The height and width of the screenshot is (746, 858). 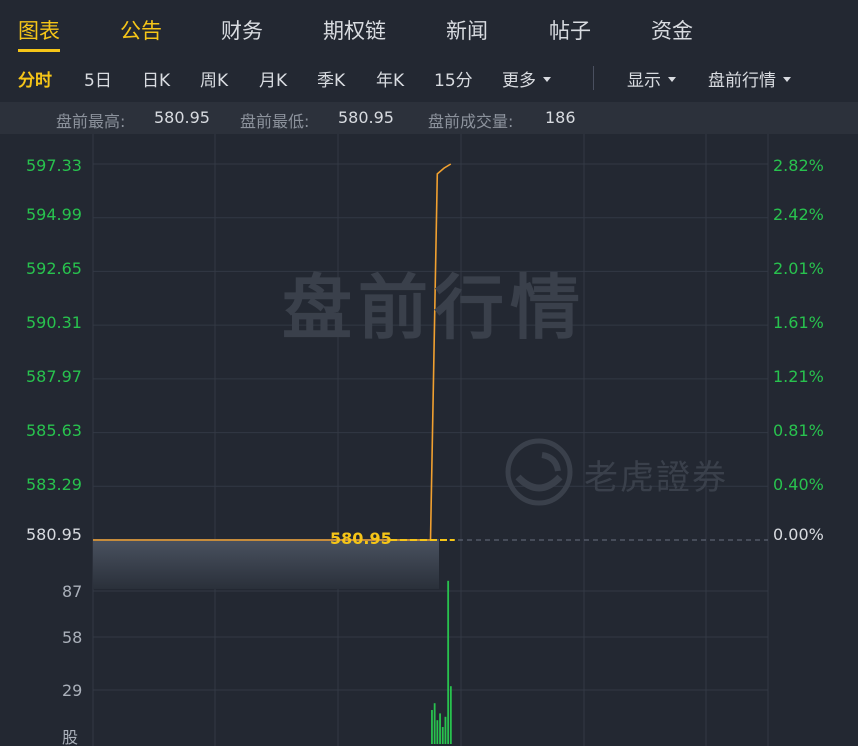 What do you see at coordinates (798, 214) in the screenshot?
I see `y-right-tick: 2.42%` at bounding box center [798, 214].